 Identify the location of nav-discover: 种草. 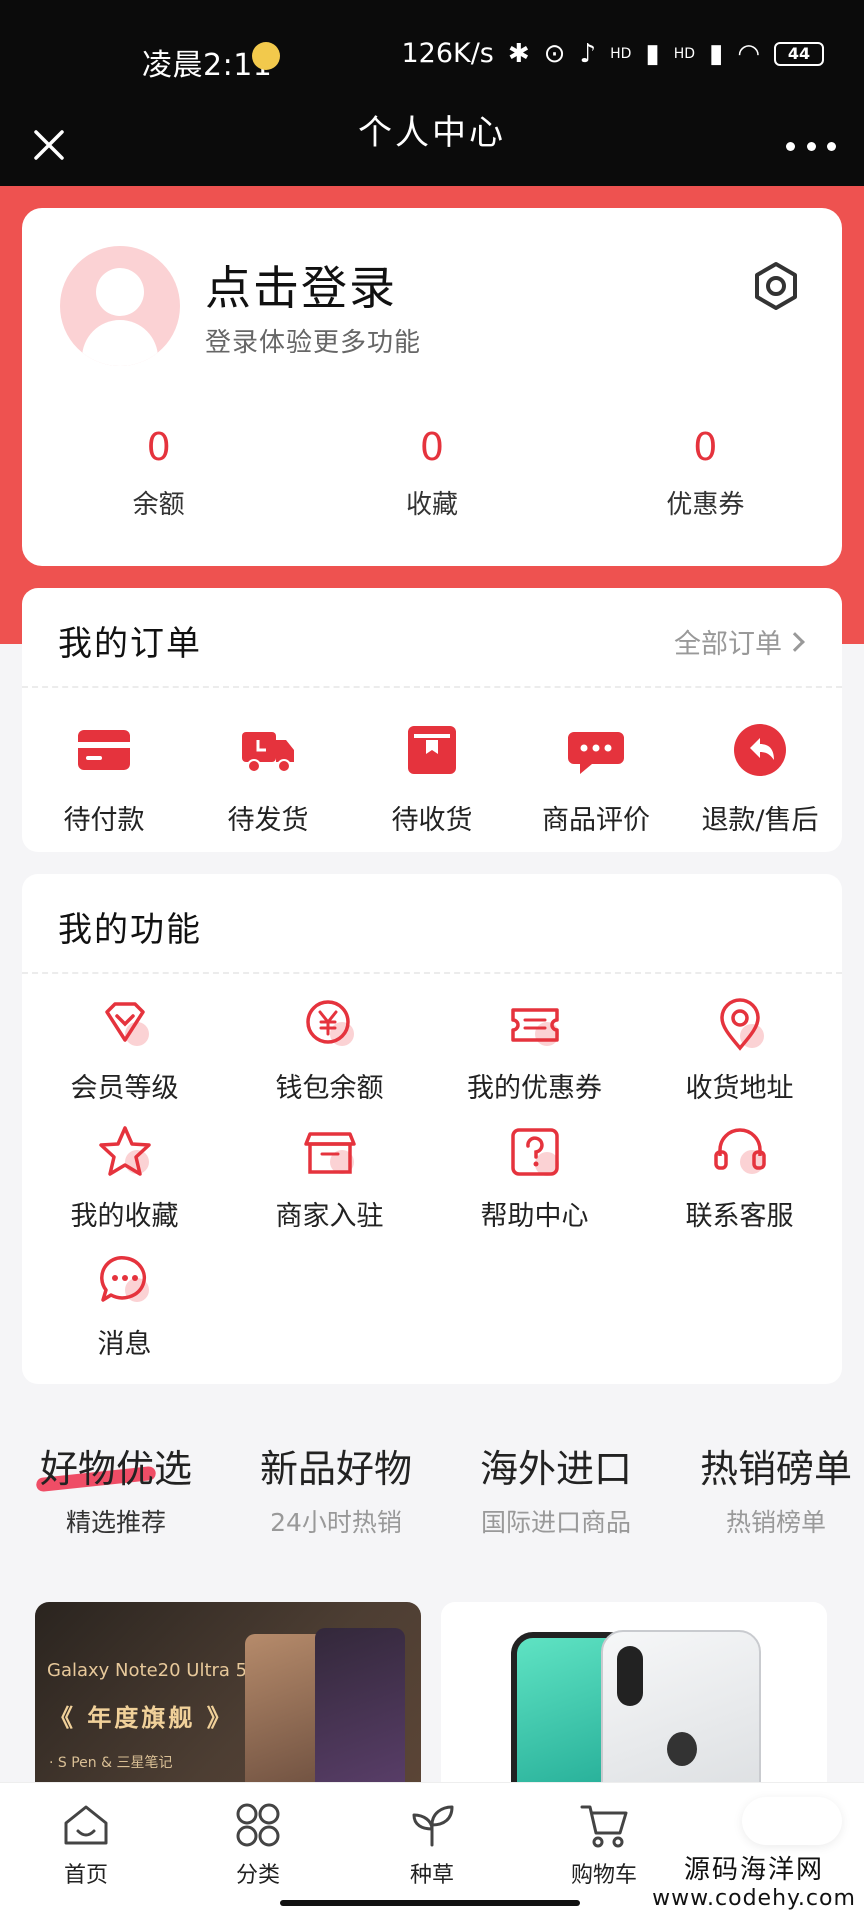
(432, 1844).